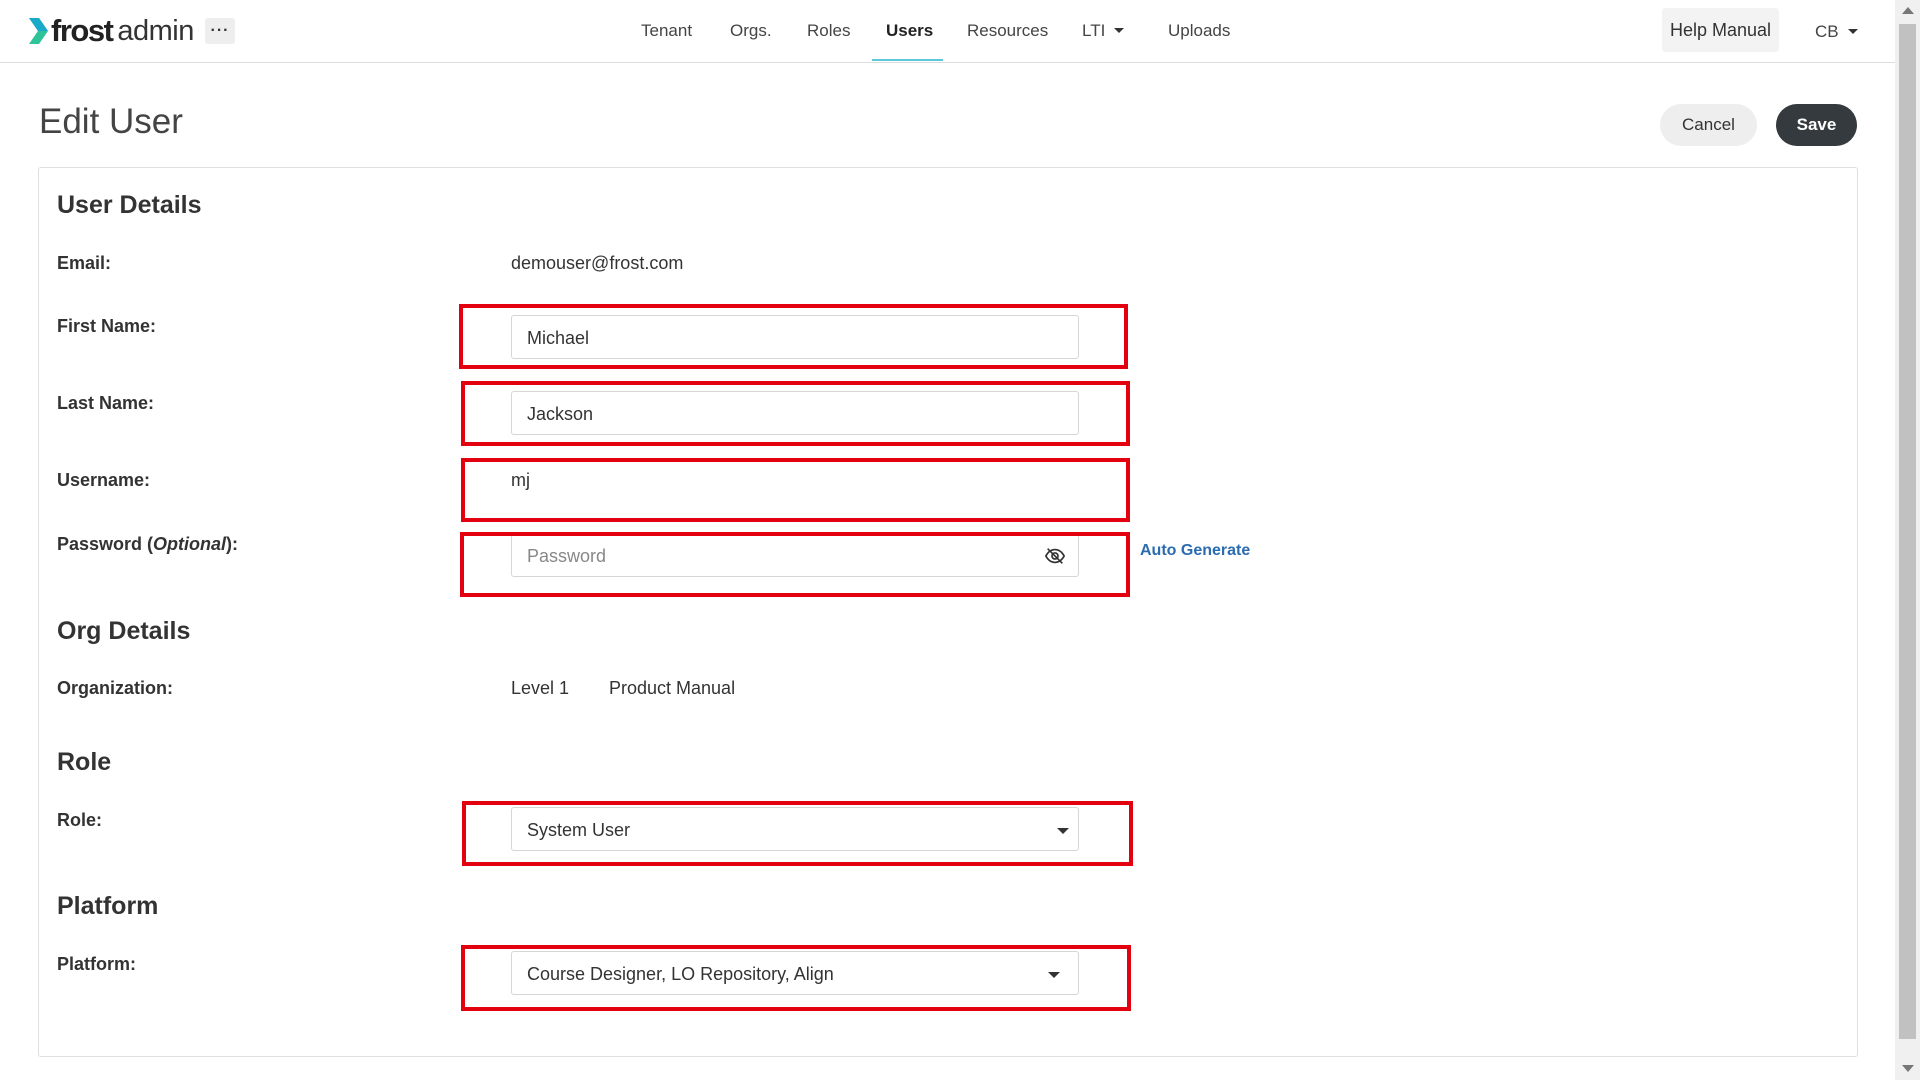  What do you see at coordinates (828, 30) in the screenshot?
I see `nav-roles: Roles` at bounding box center [828, 30].